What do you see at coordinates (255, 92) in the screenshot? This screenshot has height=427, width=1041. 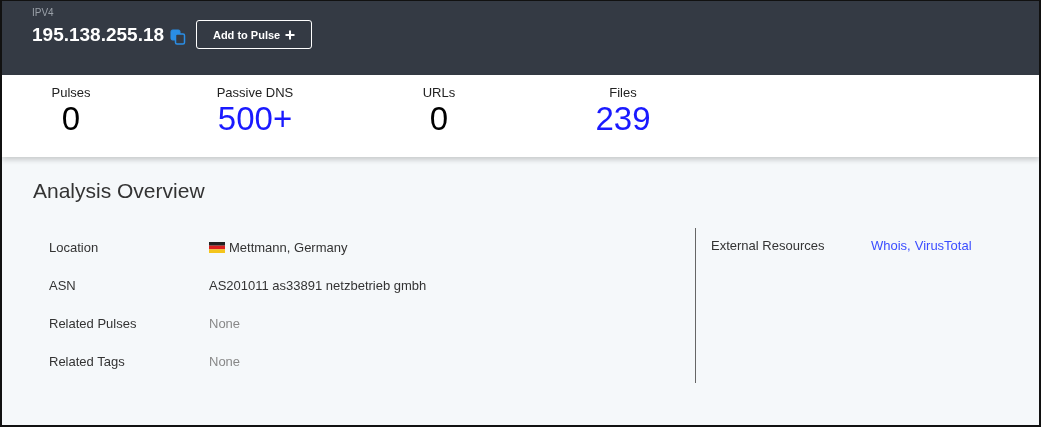 I see `stat-label: Passive DNS` at bounding box center [255, 92].